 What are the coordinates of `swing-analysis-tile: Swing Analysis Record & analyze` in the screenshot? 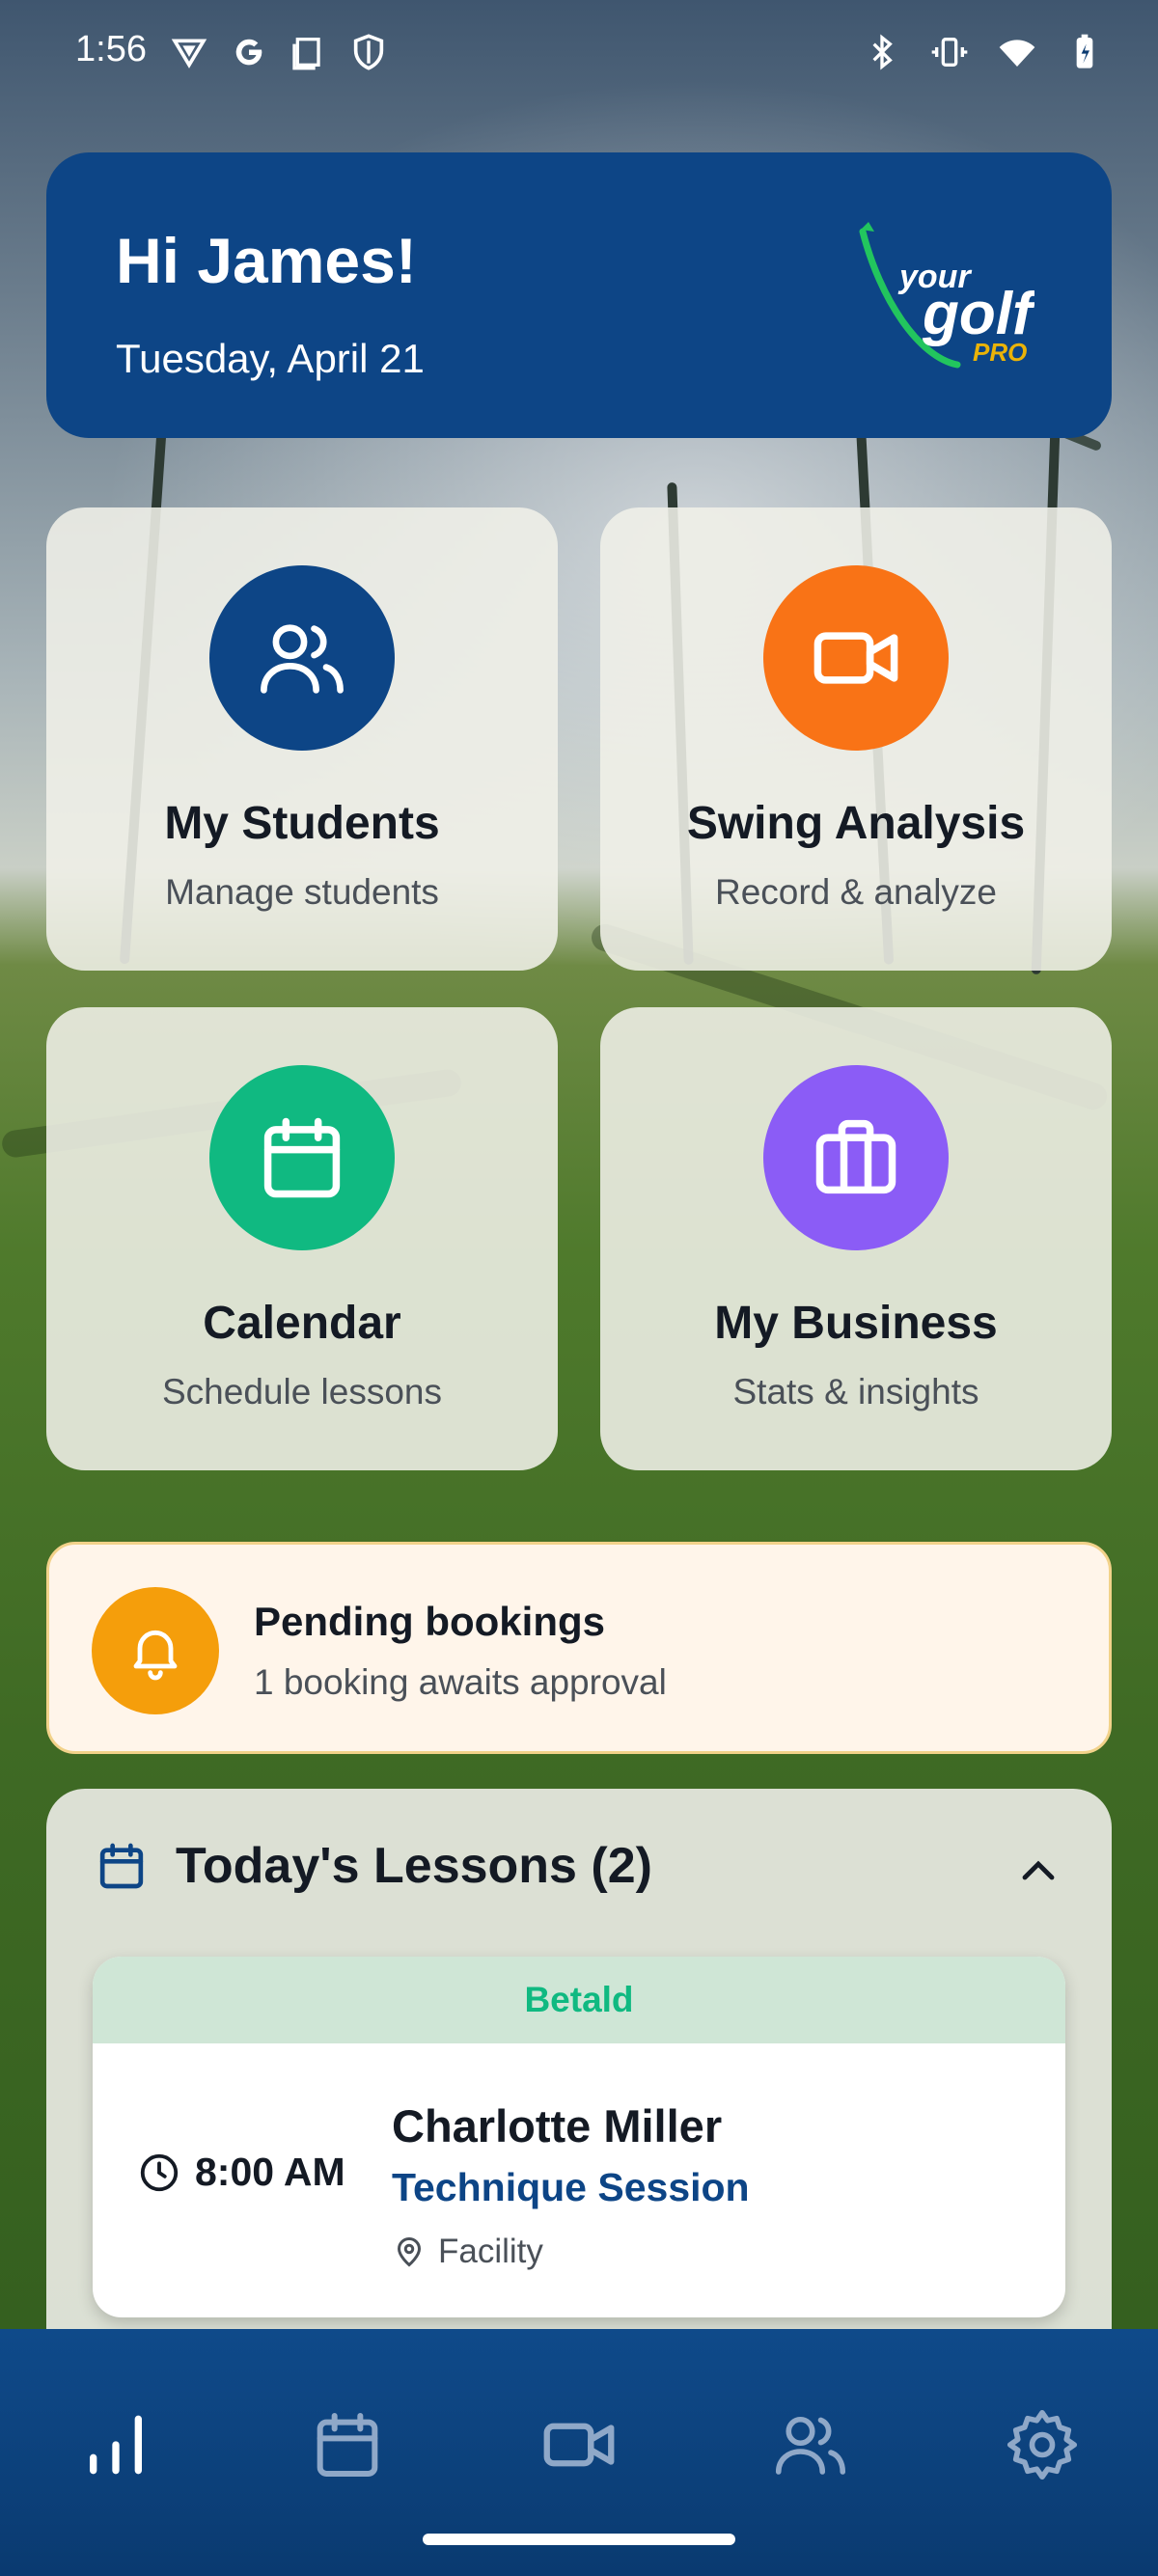 It's located at (856, 739).